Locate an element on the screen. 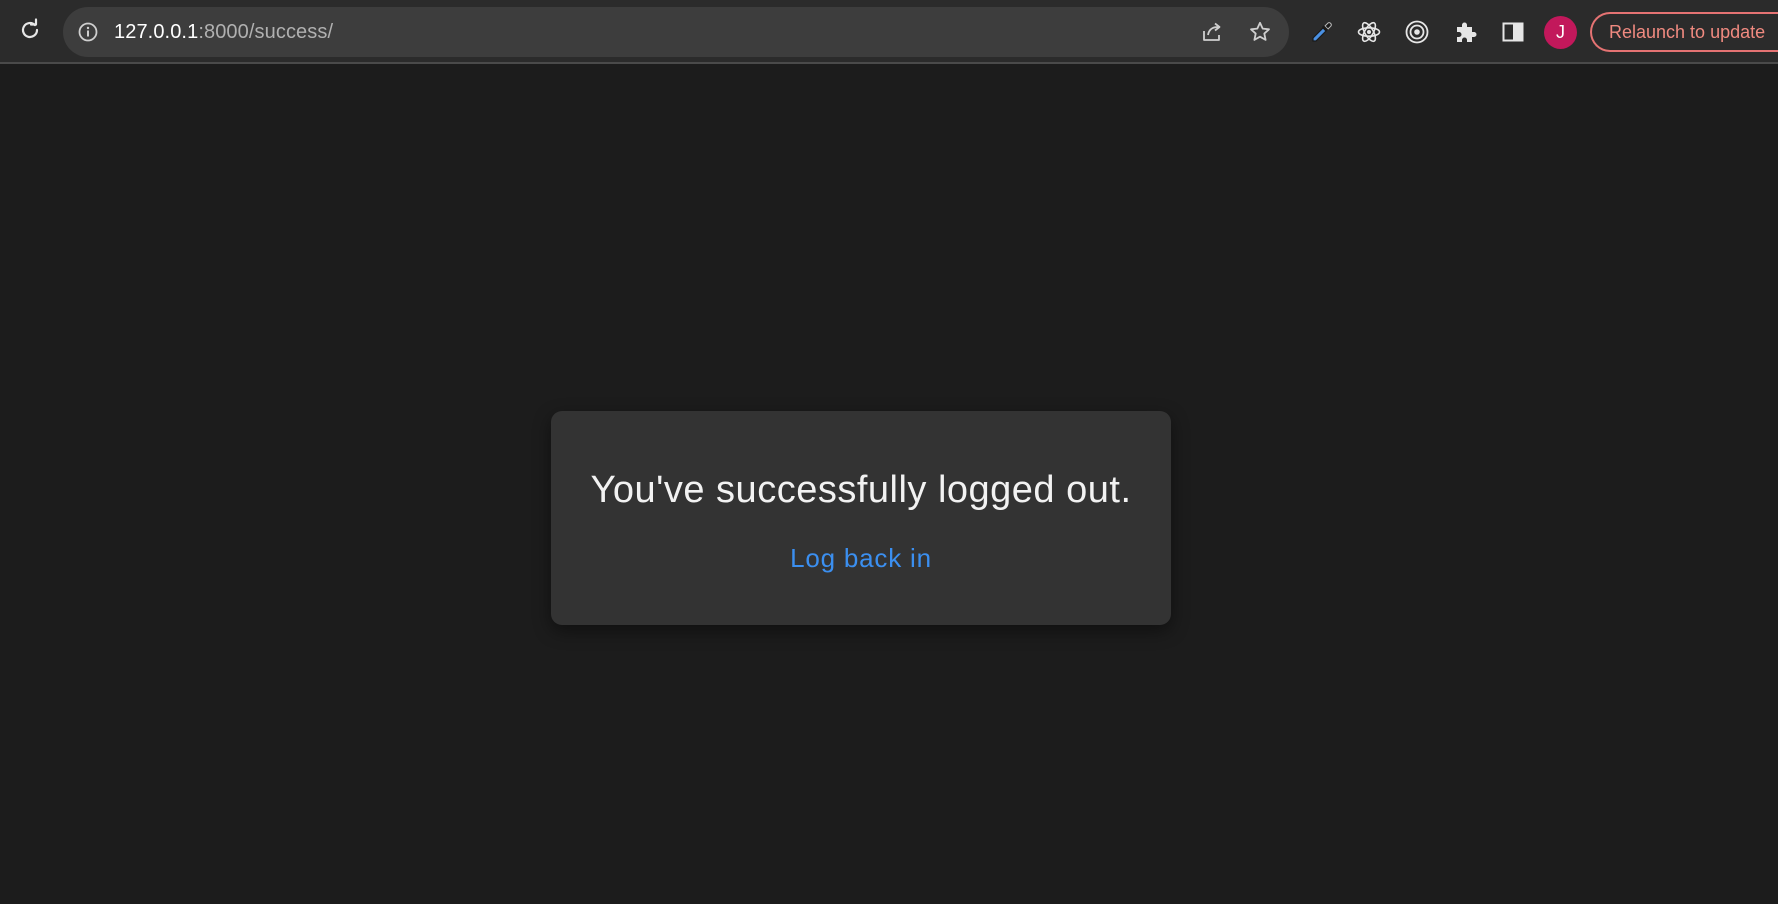 The image size is (1778, 904). profile-avatar: J is located at coordinates (1560, 32).